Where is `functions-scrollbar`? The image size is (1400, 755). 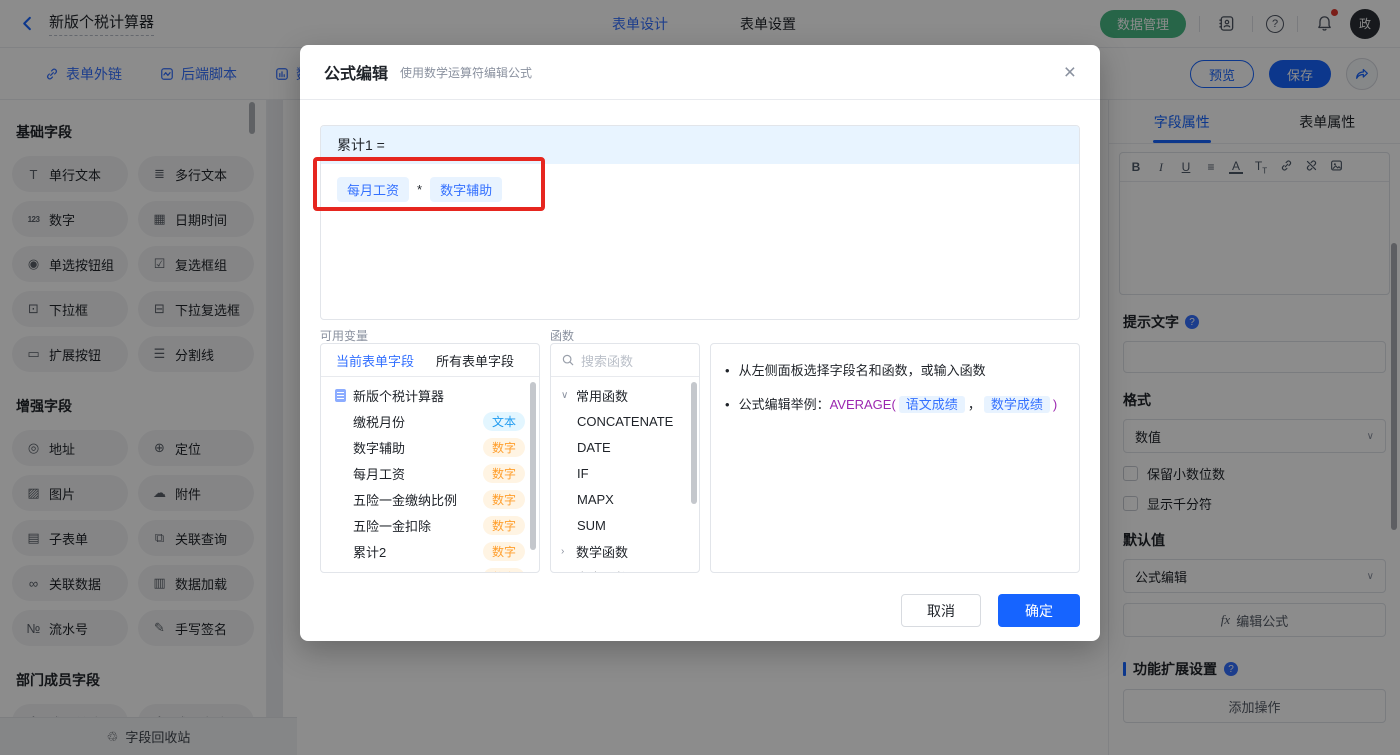
functions-scrollbar is located at coordinates (694, 443).